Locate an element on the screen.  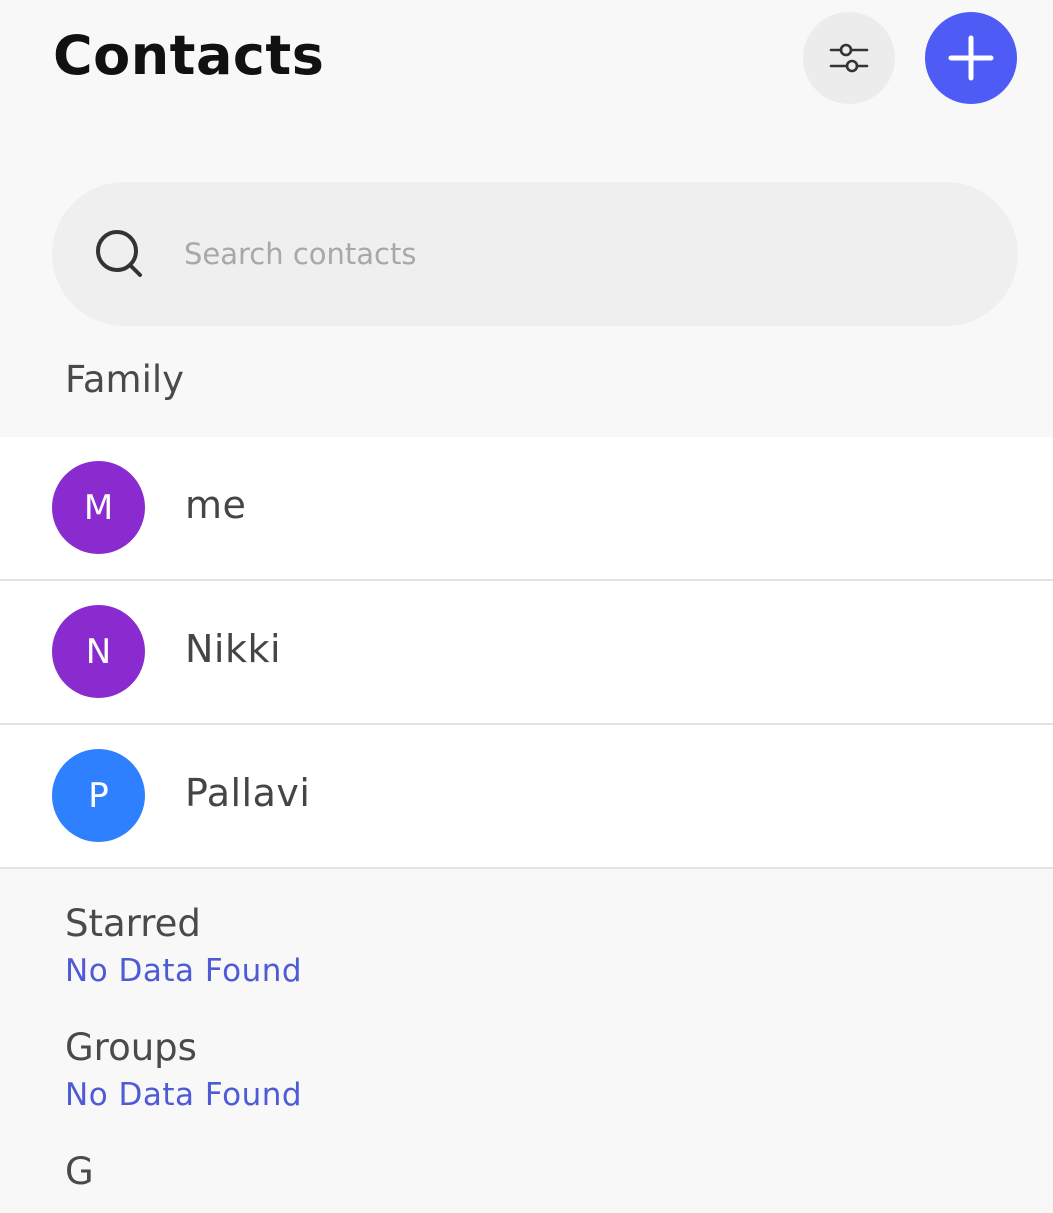
plus-icon is located at coordinates (971, 58).